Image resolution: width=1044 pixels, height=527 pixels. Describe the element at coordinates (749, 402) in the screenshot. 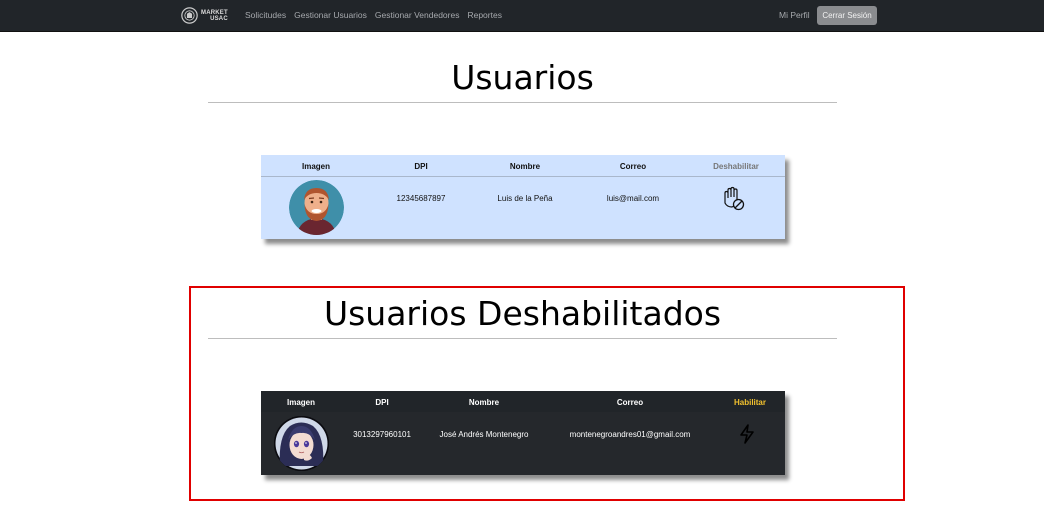

I see `header-habilitar: Habilitar` at that location.